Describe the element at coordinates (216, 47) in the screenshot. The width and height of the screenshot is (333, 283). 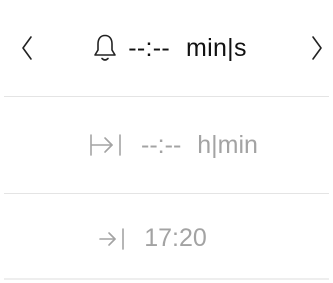
I see `alarm-unit: min|s` at that location.